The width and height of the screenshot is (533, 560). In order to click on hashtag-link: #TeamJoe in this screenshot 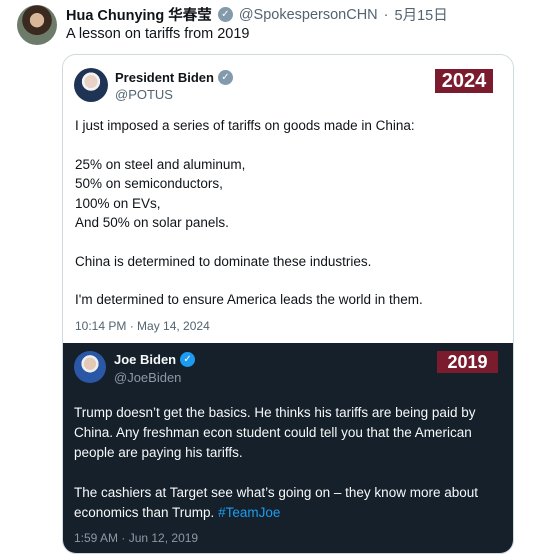, I will do `click(249, 512)`.